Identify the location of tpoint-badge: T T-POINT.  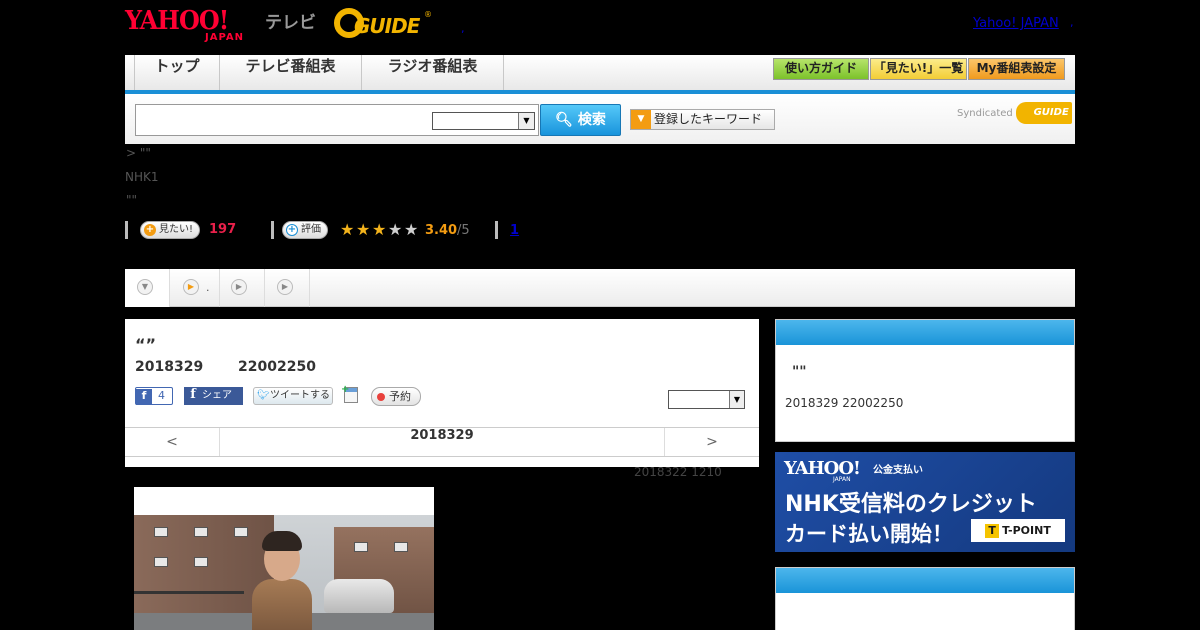
(1018, 530).